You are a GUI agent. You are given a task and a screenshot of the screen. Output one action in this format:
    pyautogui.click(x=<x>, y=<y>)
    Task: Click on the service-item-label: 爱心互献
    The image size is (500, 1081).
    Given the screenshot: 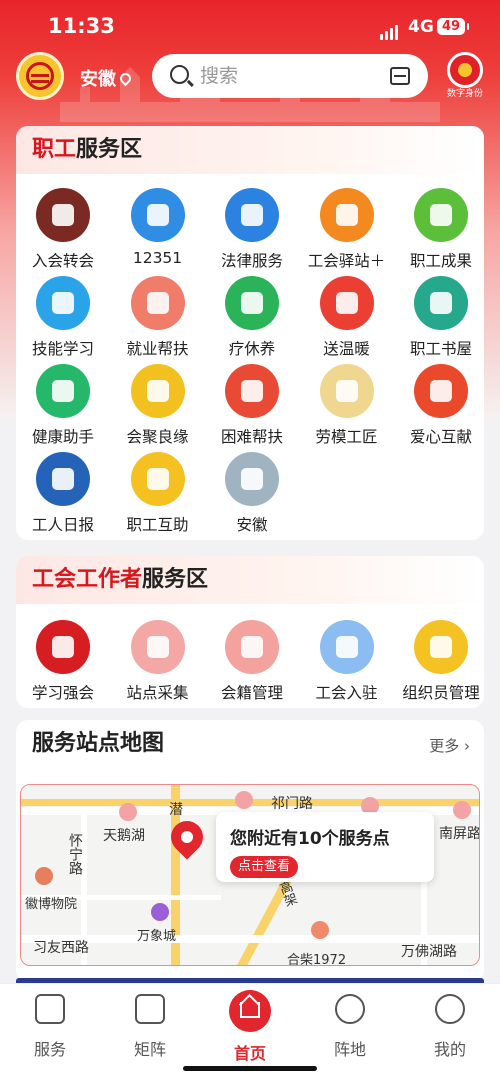 What is the action you would take?
    pyautogui.click(x=440, y=437)
    